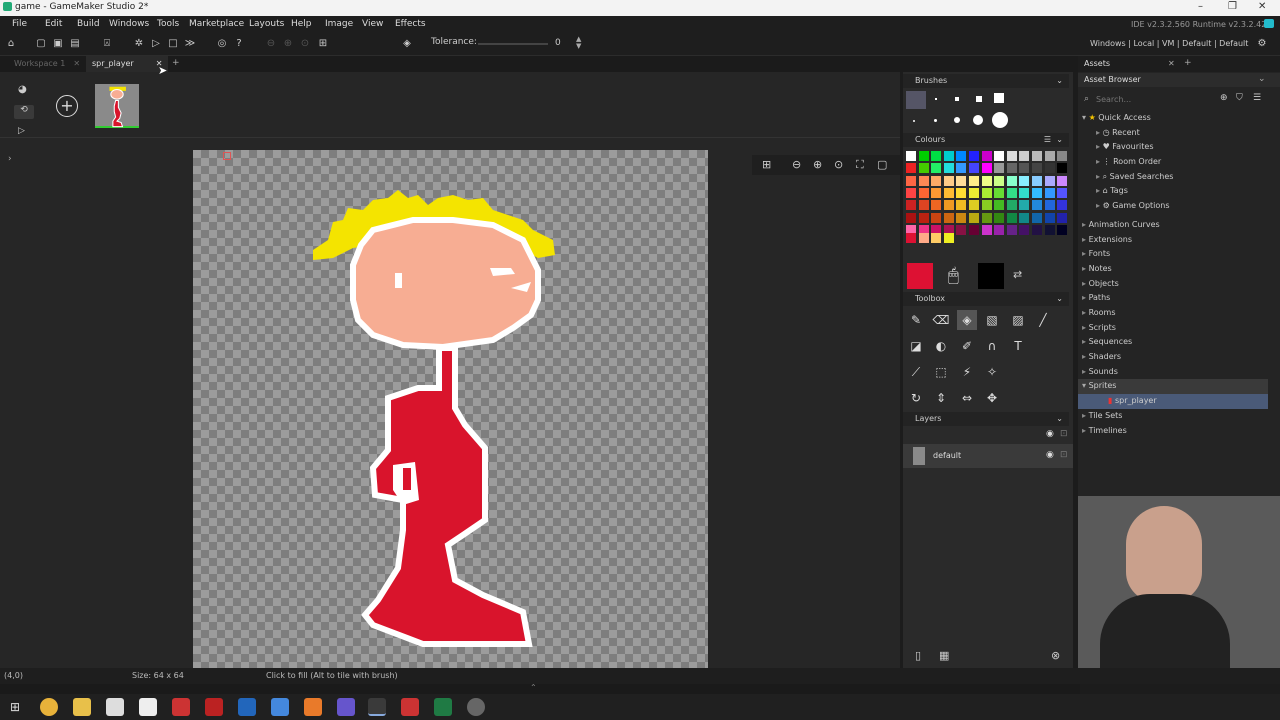  What do you see at coordinates (1097, 268) in the screenshot?
I see `tree-notes: ▸ Notes` at bounding box center [1097, 268].